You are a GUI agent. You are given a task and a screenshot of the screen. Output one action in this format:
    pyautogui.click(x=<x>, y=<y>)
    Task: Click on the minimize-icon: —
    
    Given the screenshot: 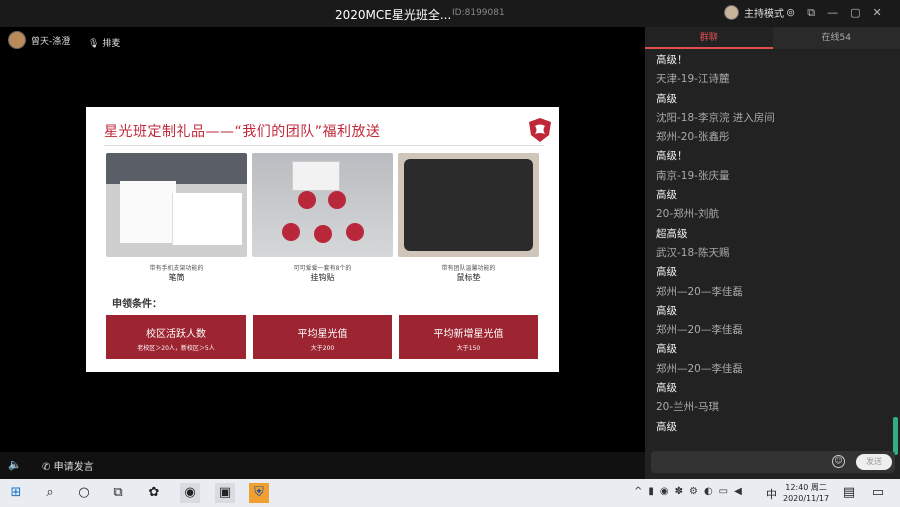 What is the action you would take?
    pyautogui.click(x=832, y=13)
    